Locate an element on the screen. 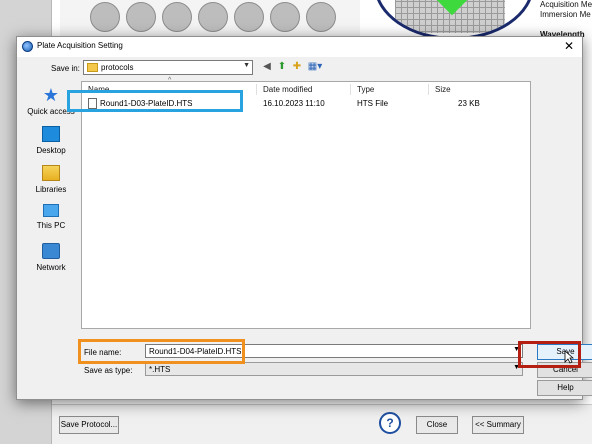  place-label: Libraries is located at coordinates (51, 189).